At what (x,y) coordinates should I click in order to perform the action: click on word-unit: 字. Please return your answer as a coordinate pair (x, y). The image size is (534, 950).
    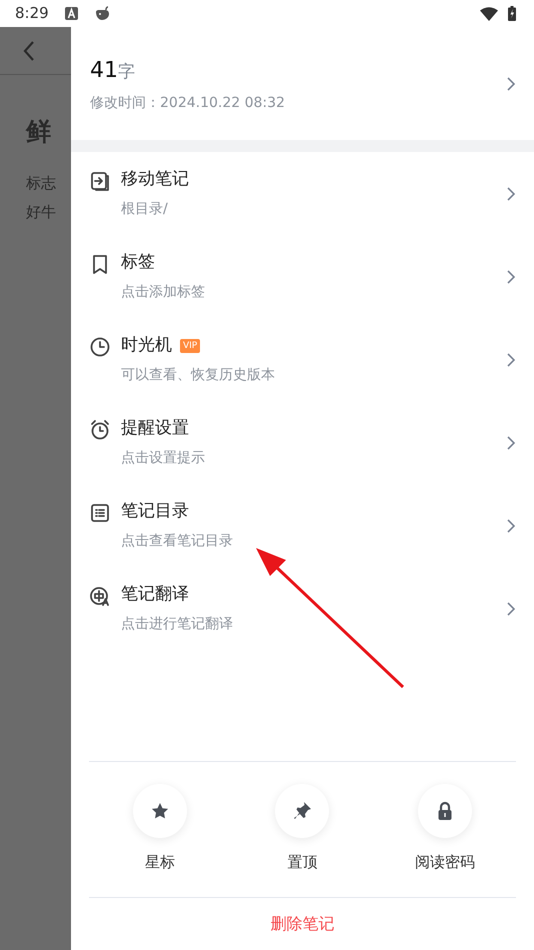
    Looking at the image, I should click on (126, 72).